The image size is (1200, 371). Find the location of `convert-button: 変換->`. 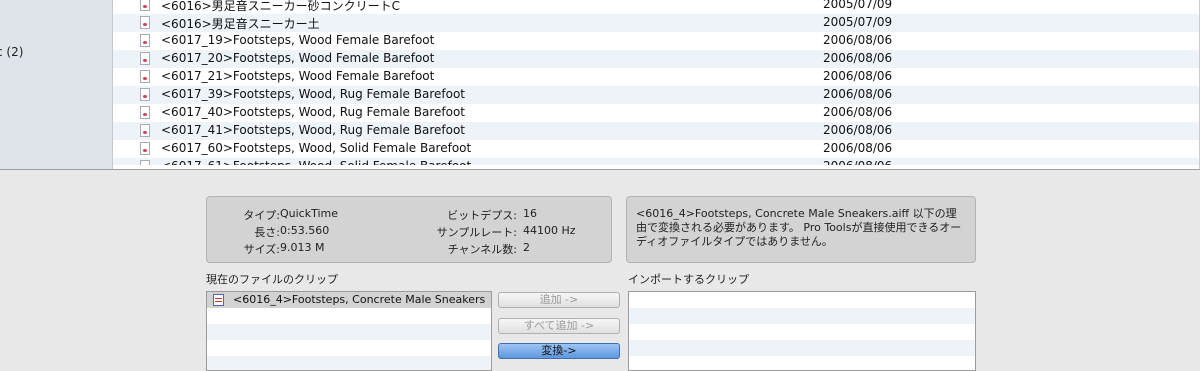

convert-button: 変換-> is located at coordinates (559, 351).